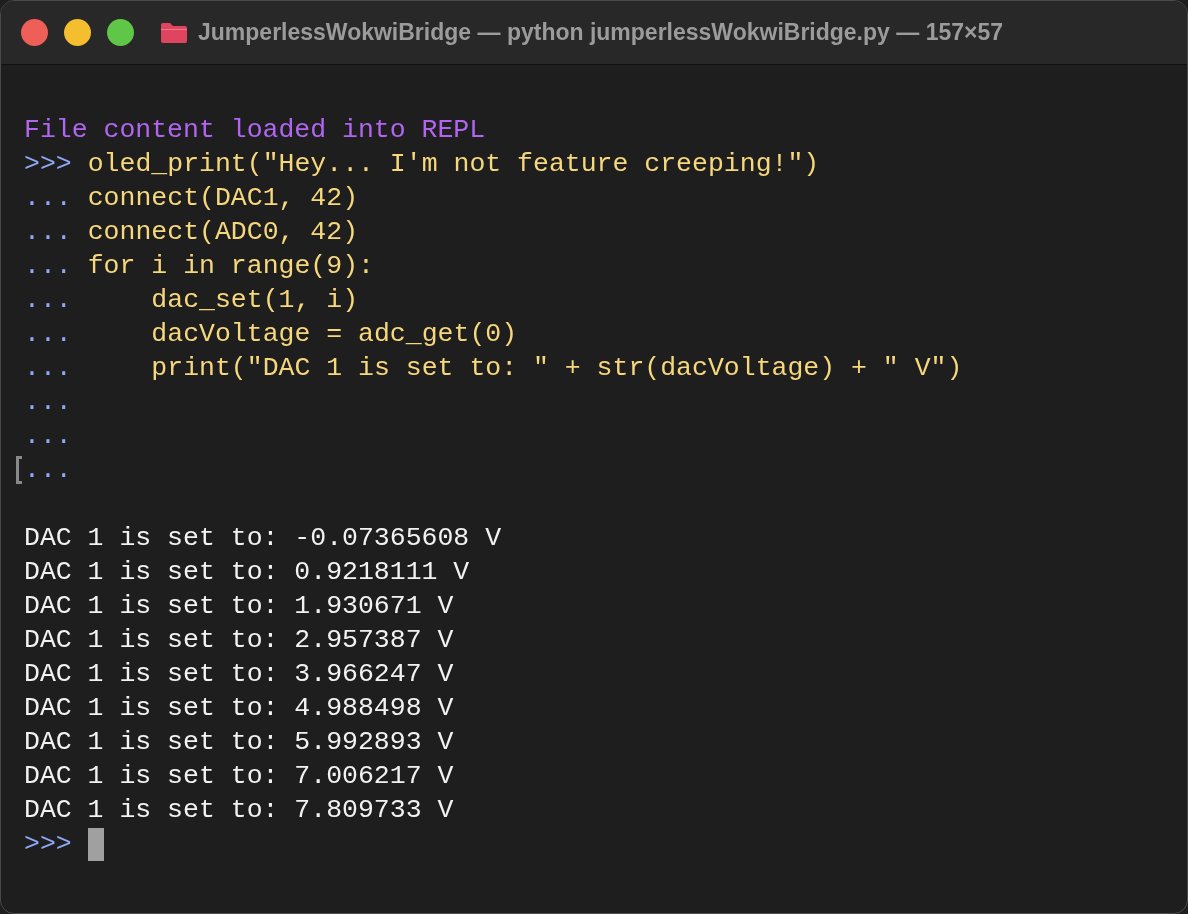 The height and width of the screenshot is (914, 1188). I want to click on code-line: dac_set(1, i), so click(254, 300).